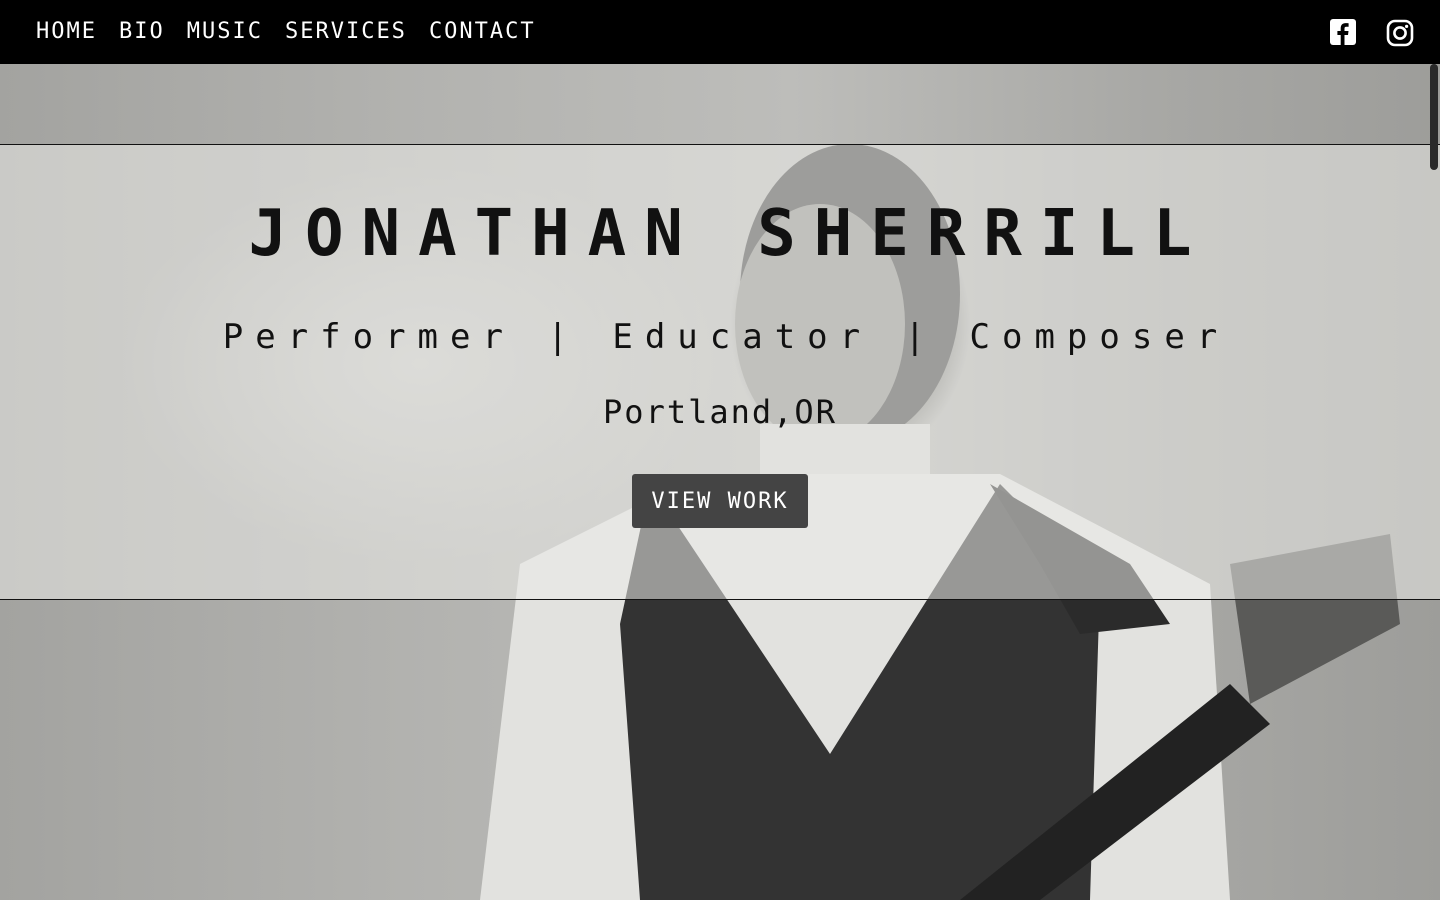  Describe the element at coordinates (1372, 33) in the screenshot. I see `social-links` at that location.